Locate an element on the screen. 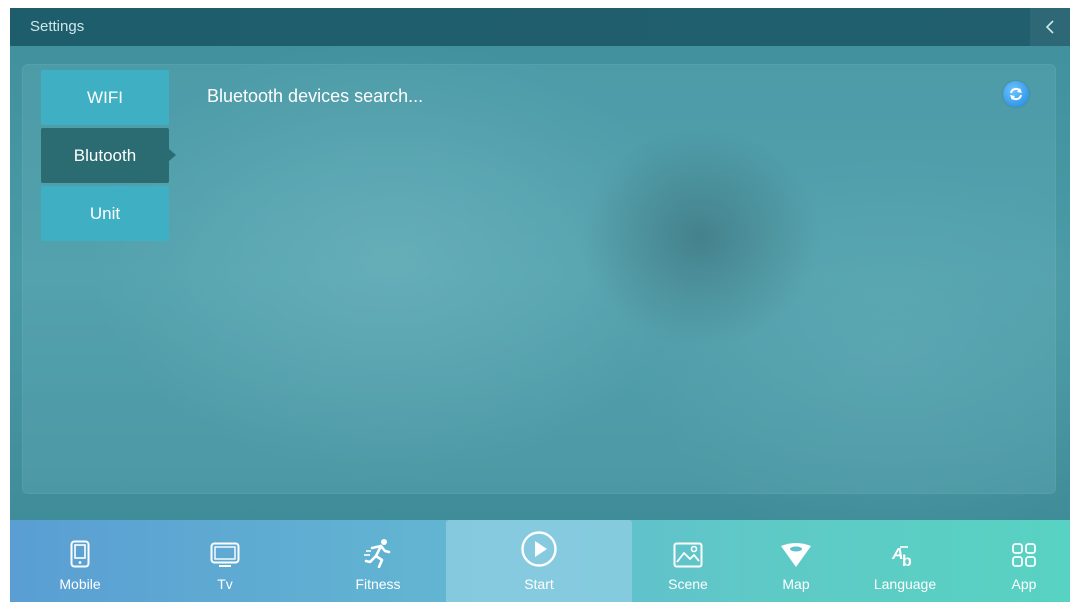 The height and width of the screenshot is (602, 1073). refresh-button is located at coordinates (1016, 94).